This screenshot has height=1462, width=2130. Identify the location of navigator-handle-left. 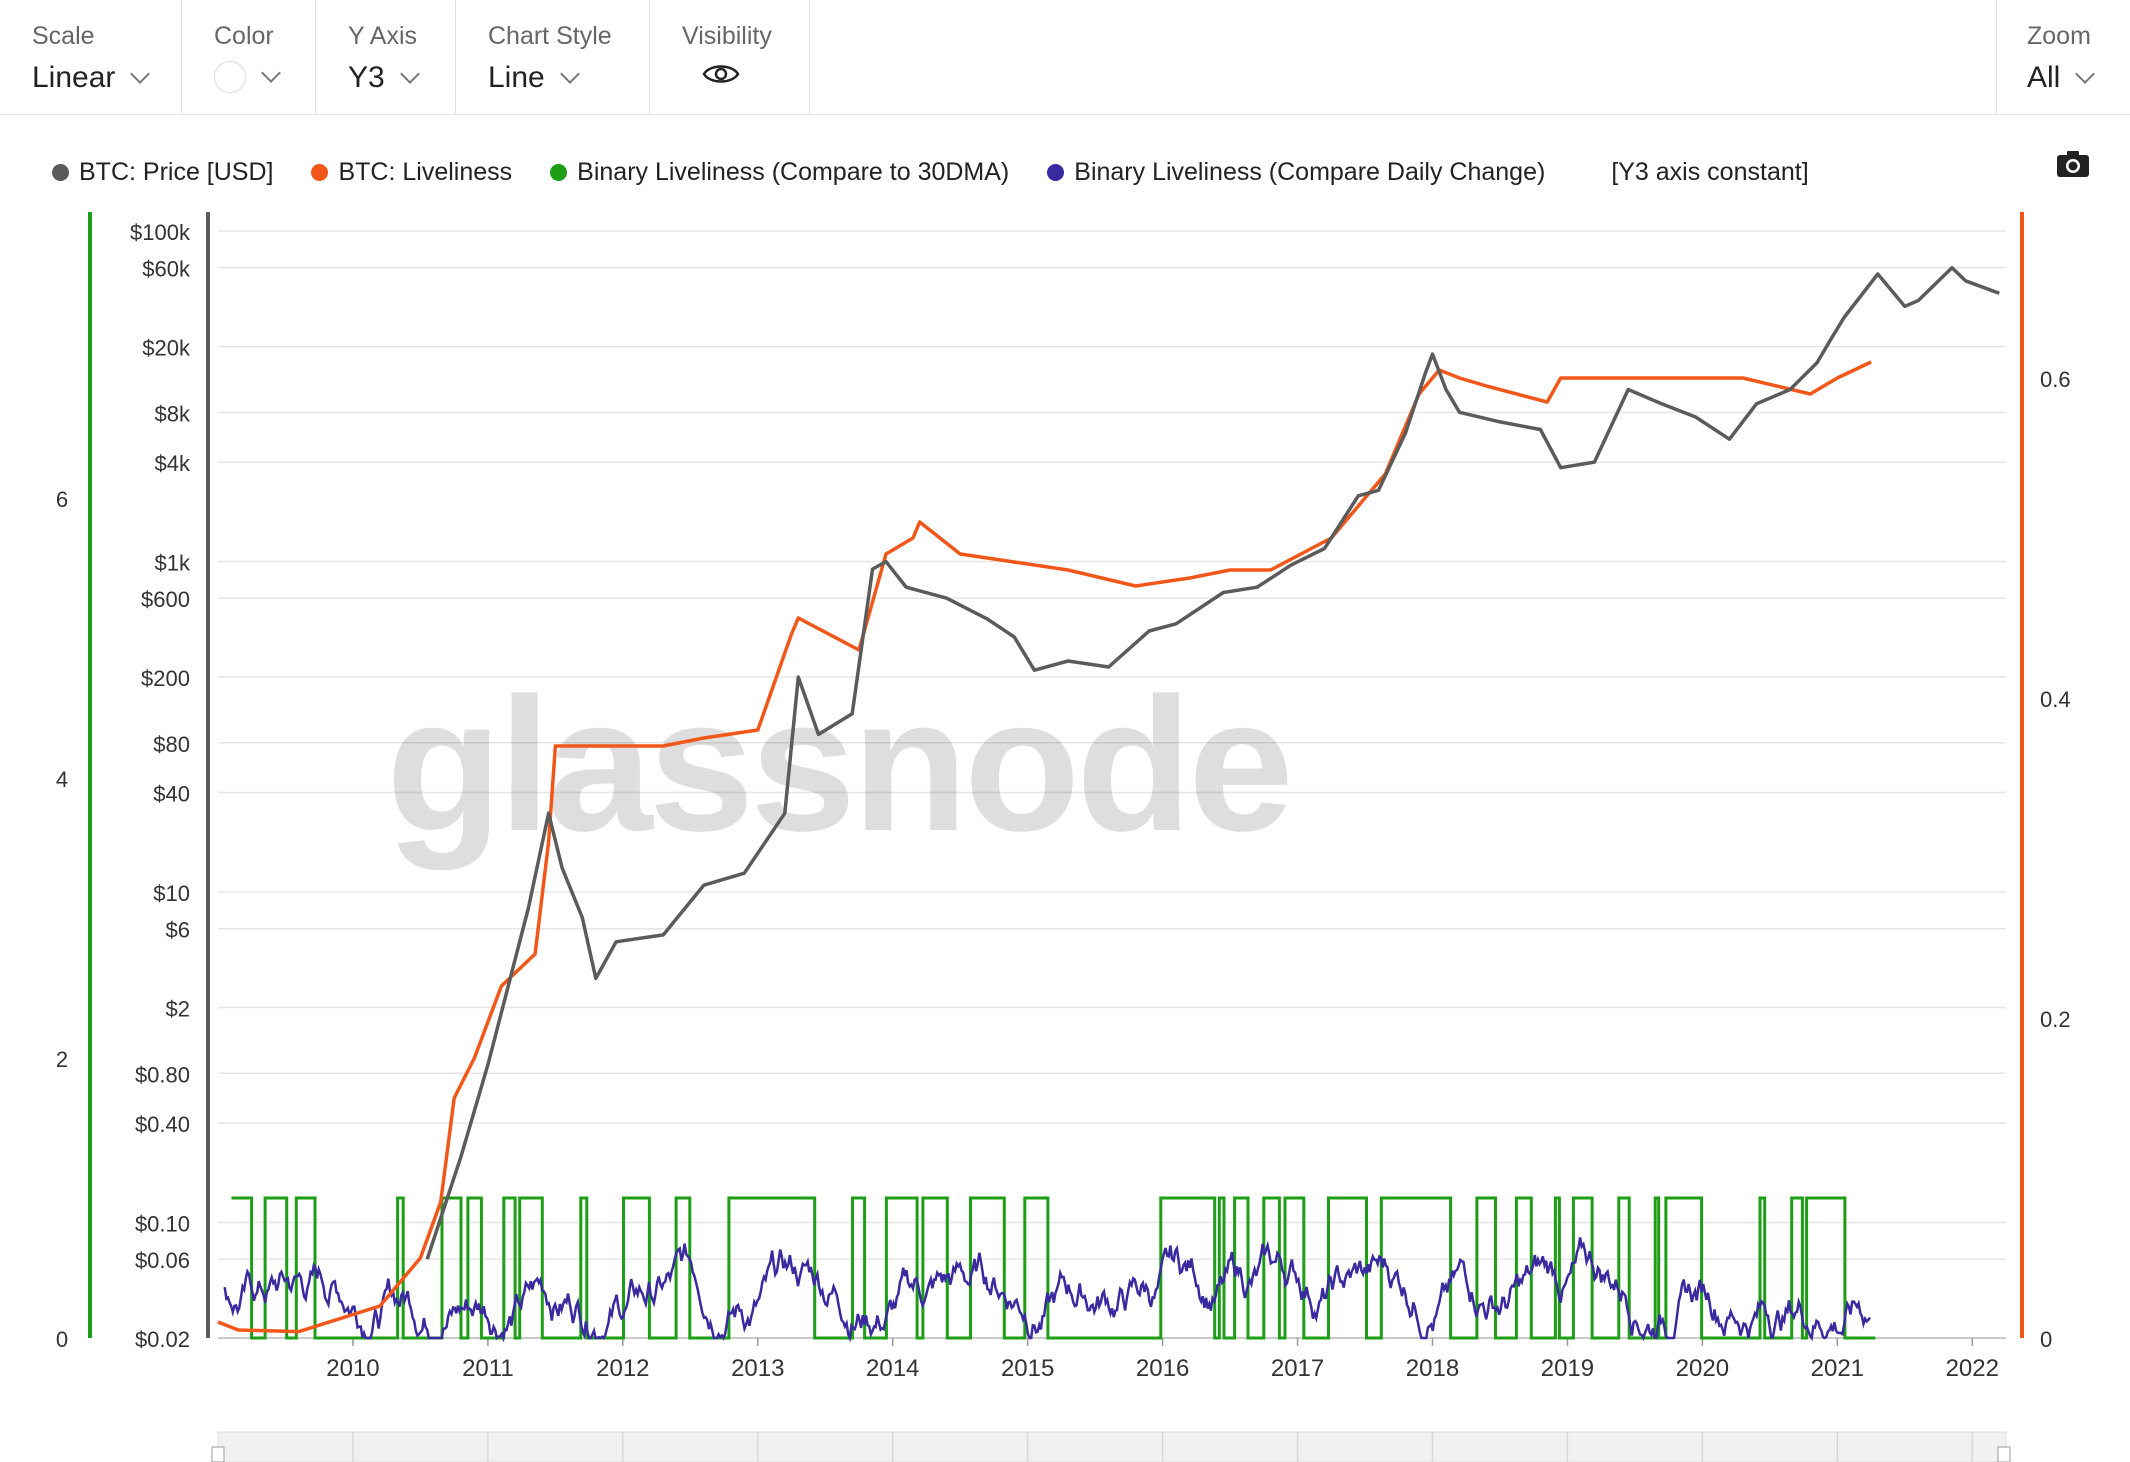
(218, 1454).